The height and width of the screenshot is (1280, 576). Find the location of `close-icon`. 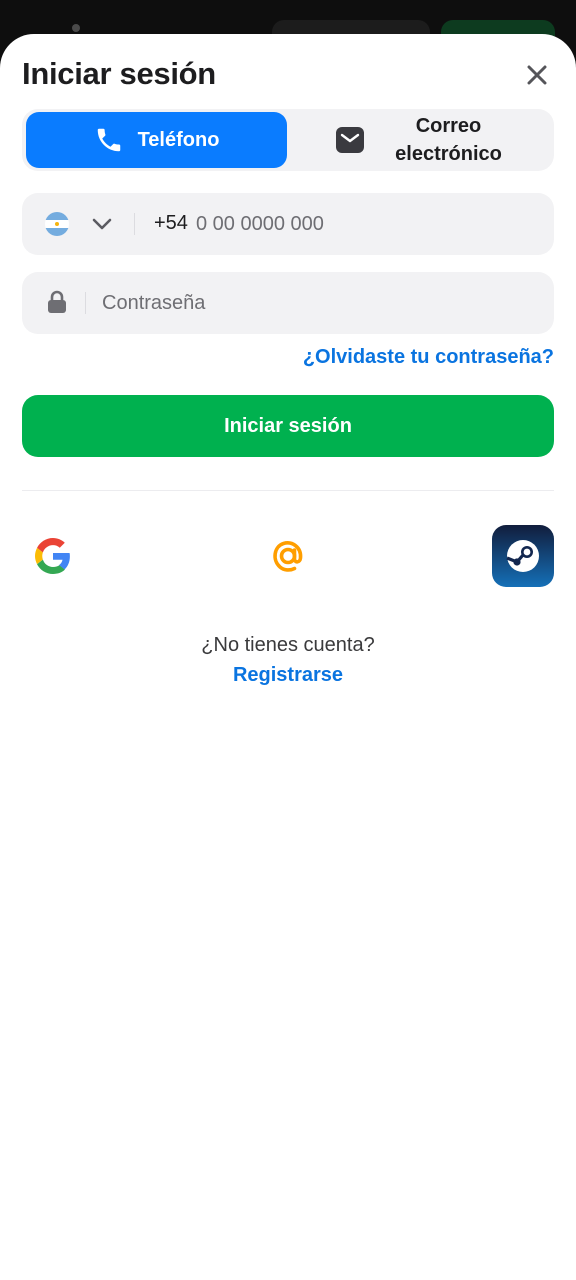

close-icon is located at coordinates (537, 75).